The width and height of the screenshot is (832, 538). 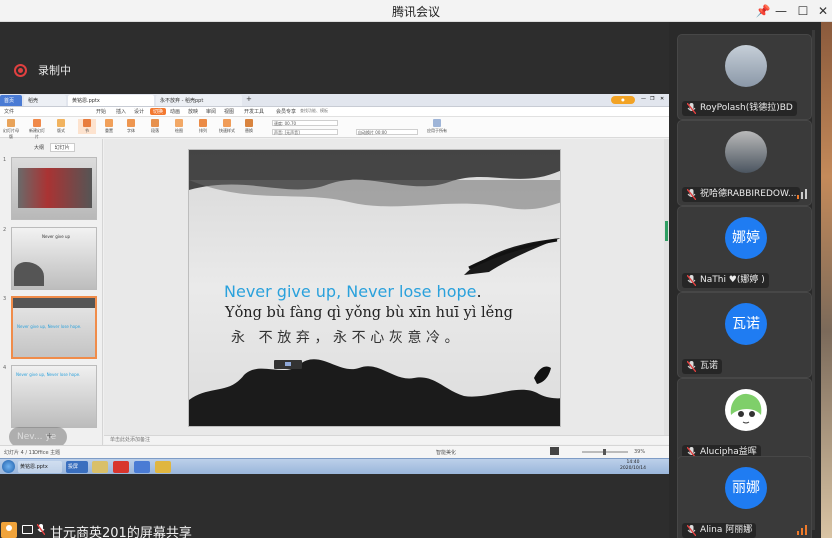 What do you see at coordinates (54, 258) in the screenshot?
I see `slide-thumb-2: Never give up` at bounding box center [54, 258].